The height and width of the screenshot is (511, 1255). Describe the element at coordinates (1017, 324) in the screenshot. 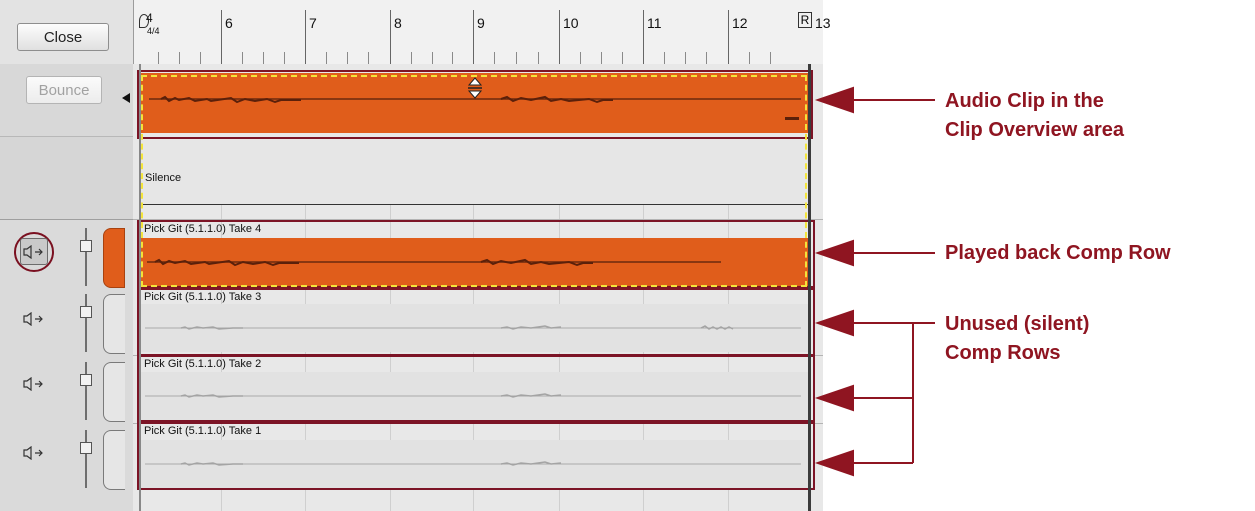

I see `annotation-unused-line1: Unused (silent)` at that location.